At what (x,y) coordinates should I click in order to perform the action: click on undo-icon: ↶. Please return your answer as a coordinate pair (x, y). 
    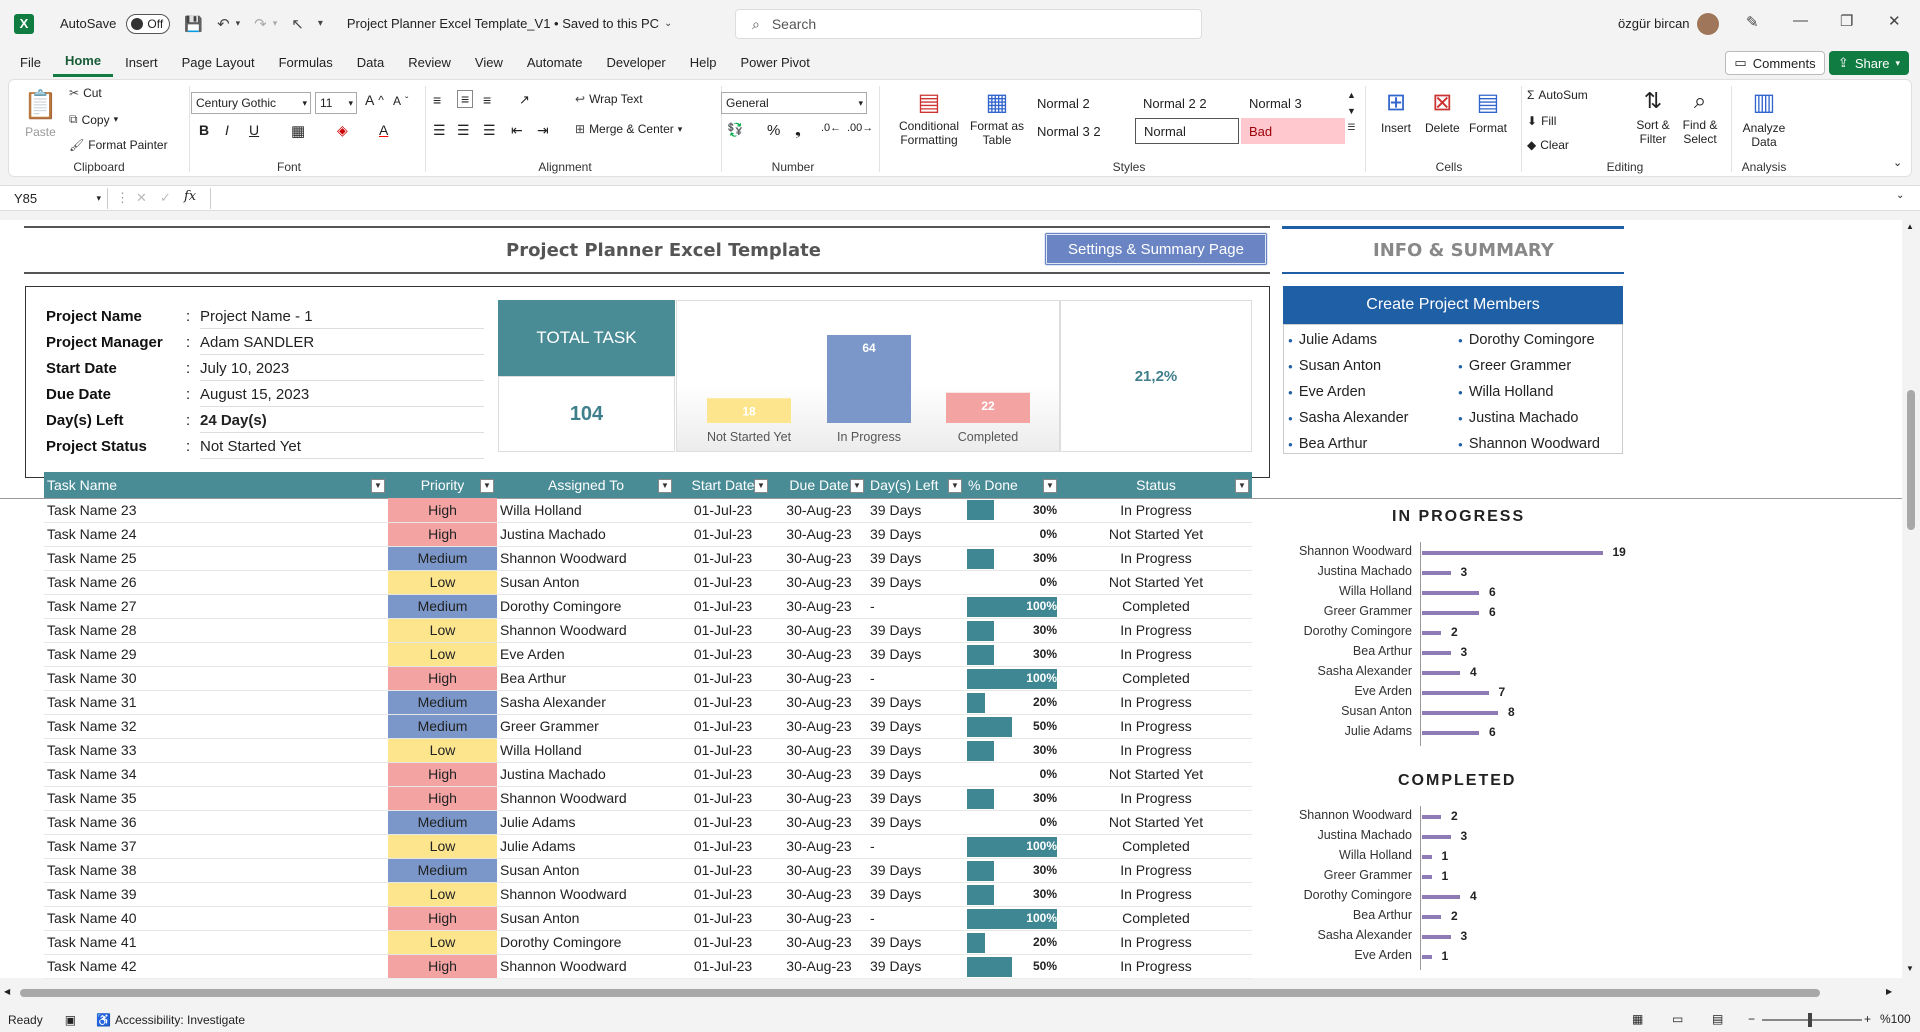
    Looking at the image, I should click on (223, 24).